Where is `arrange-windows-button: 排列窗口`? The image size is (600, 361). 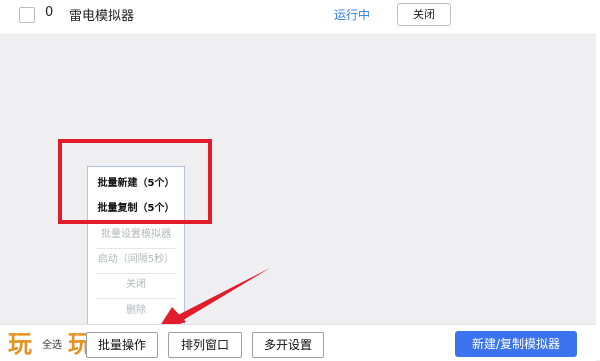 arrange-windows-button: 排列窗口 is located at coordinates (205, 345).